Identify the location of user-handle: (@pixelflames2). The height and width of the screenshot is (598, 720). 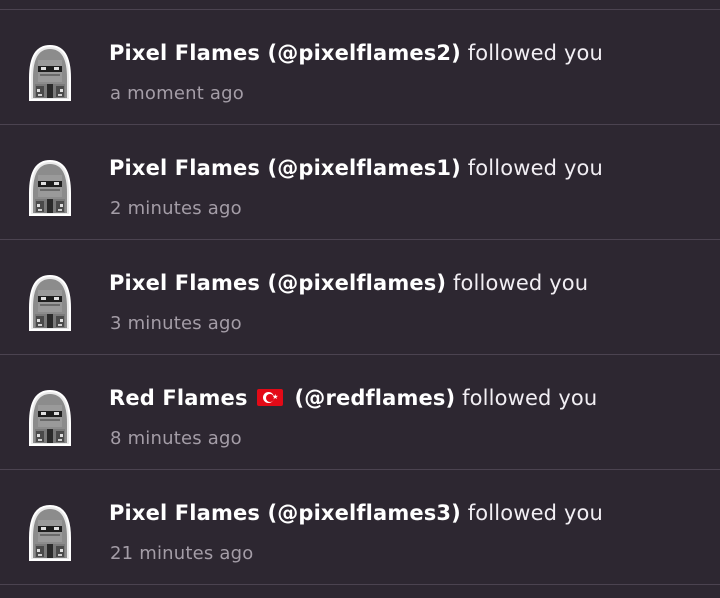
(364, 53).